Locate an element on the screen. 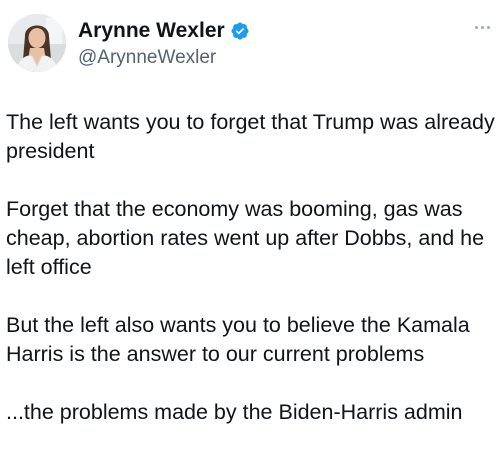 The image size is (500, 466). author-name-row: Arynne Wexler is located at coordinates (164, 31).